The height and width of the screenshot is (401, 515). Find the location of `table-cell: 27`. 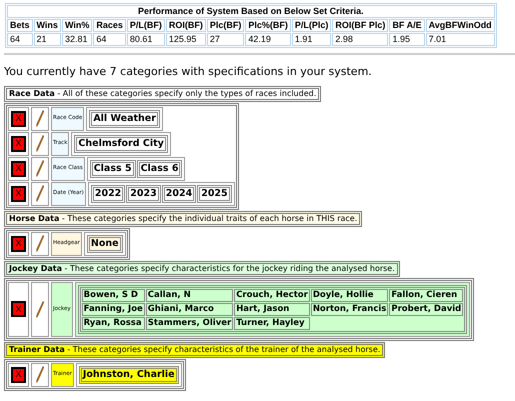

table-cell: 27 is located at coordinates (225, 39).